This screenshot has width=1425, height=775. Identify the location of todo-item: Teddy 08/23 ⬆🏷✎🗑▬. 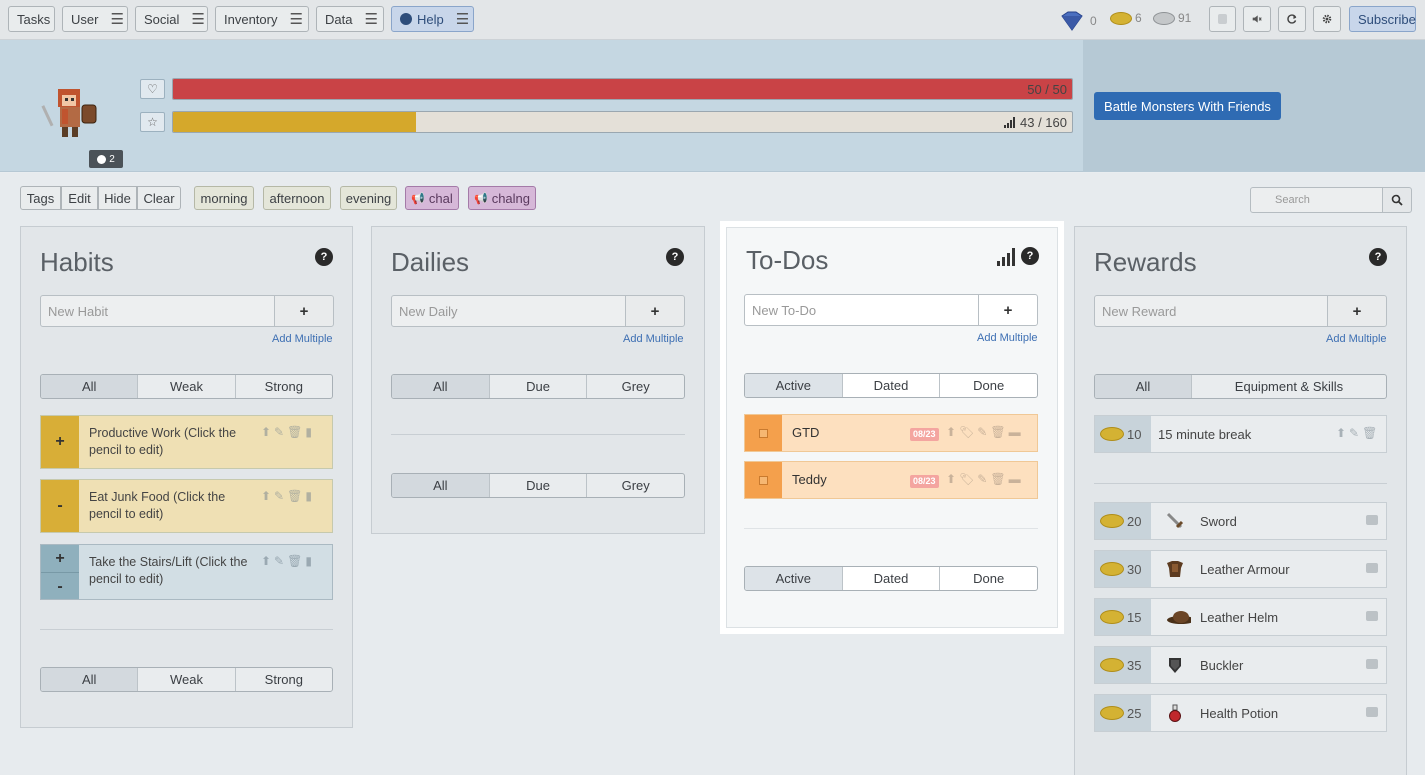
(891, 480).